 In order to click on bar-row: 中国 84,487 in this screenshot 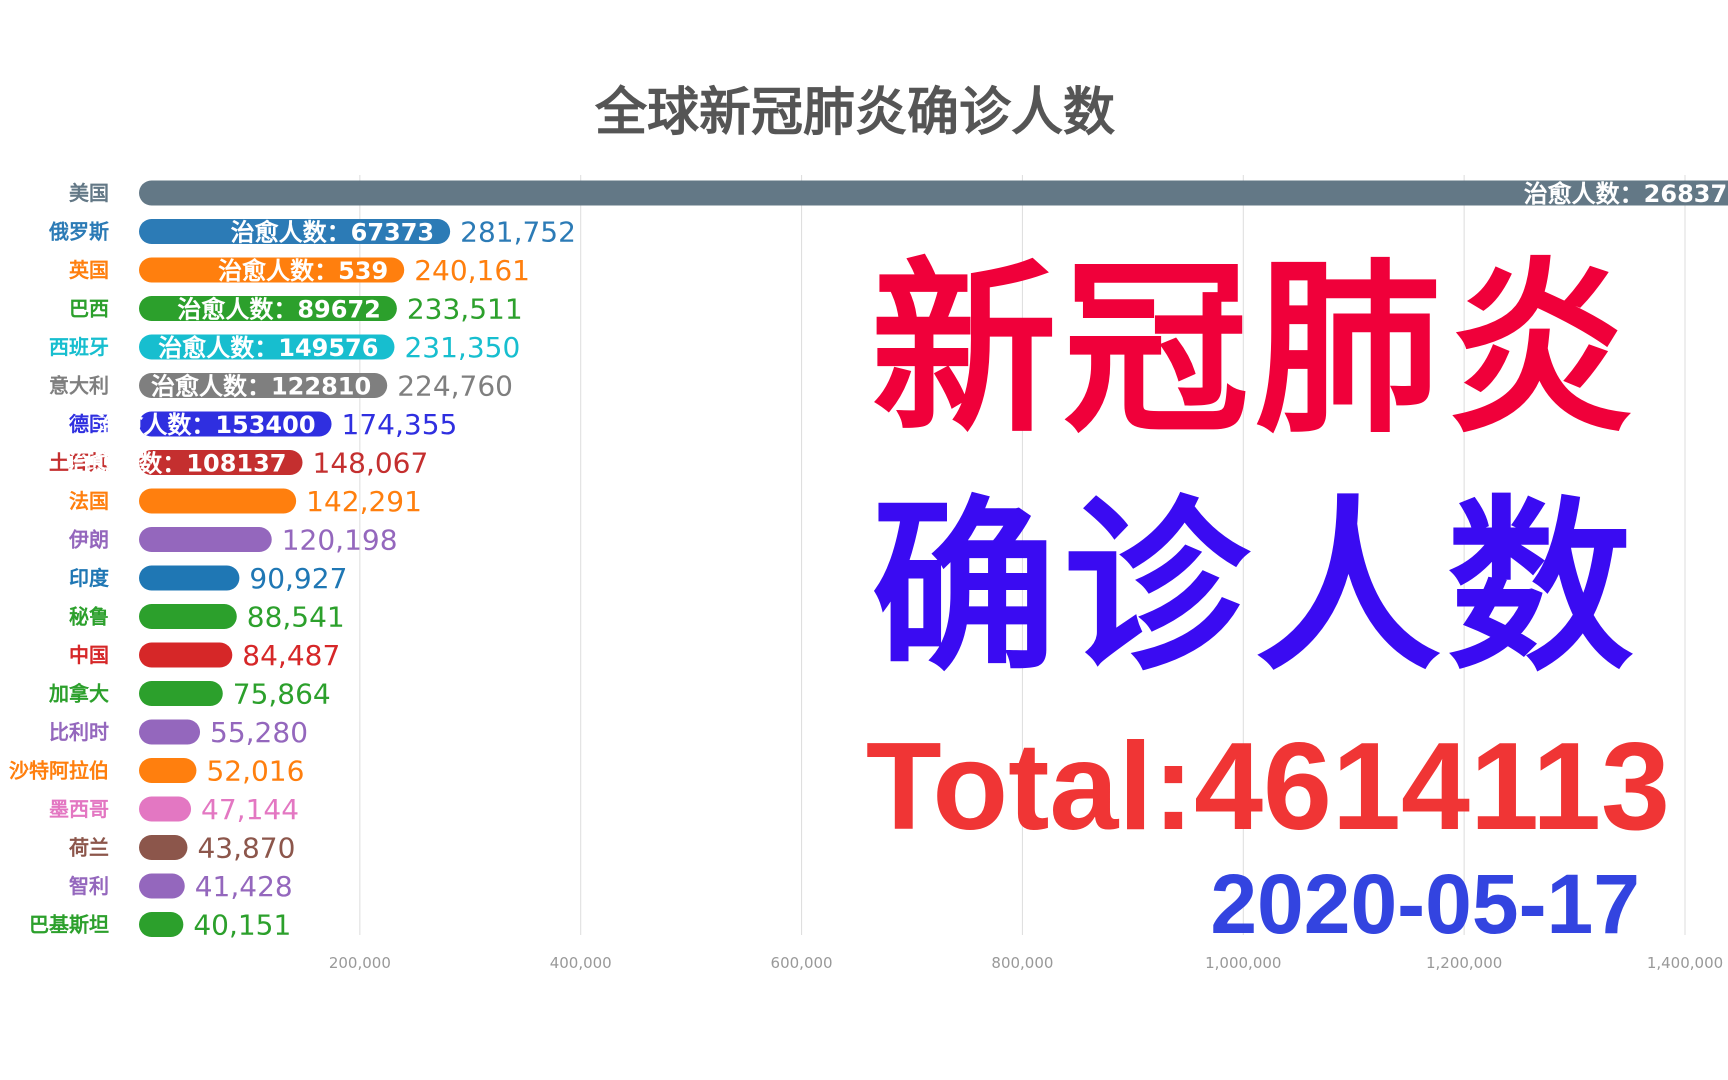, I will do `click(204, 655)`.